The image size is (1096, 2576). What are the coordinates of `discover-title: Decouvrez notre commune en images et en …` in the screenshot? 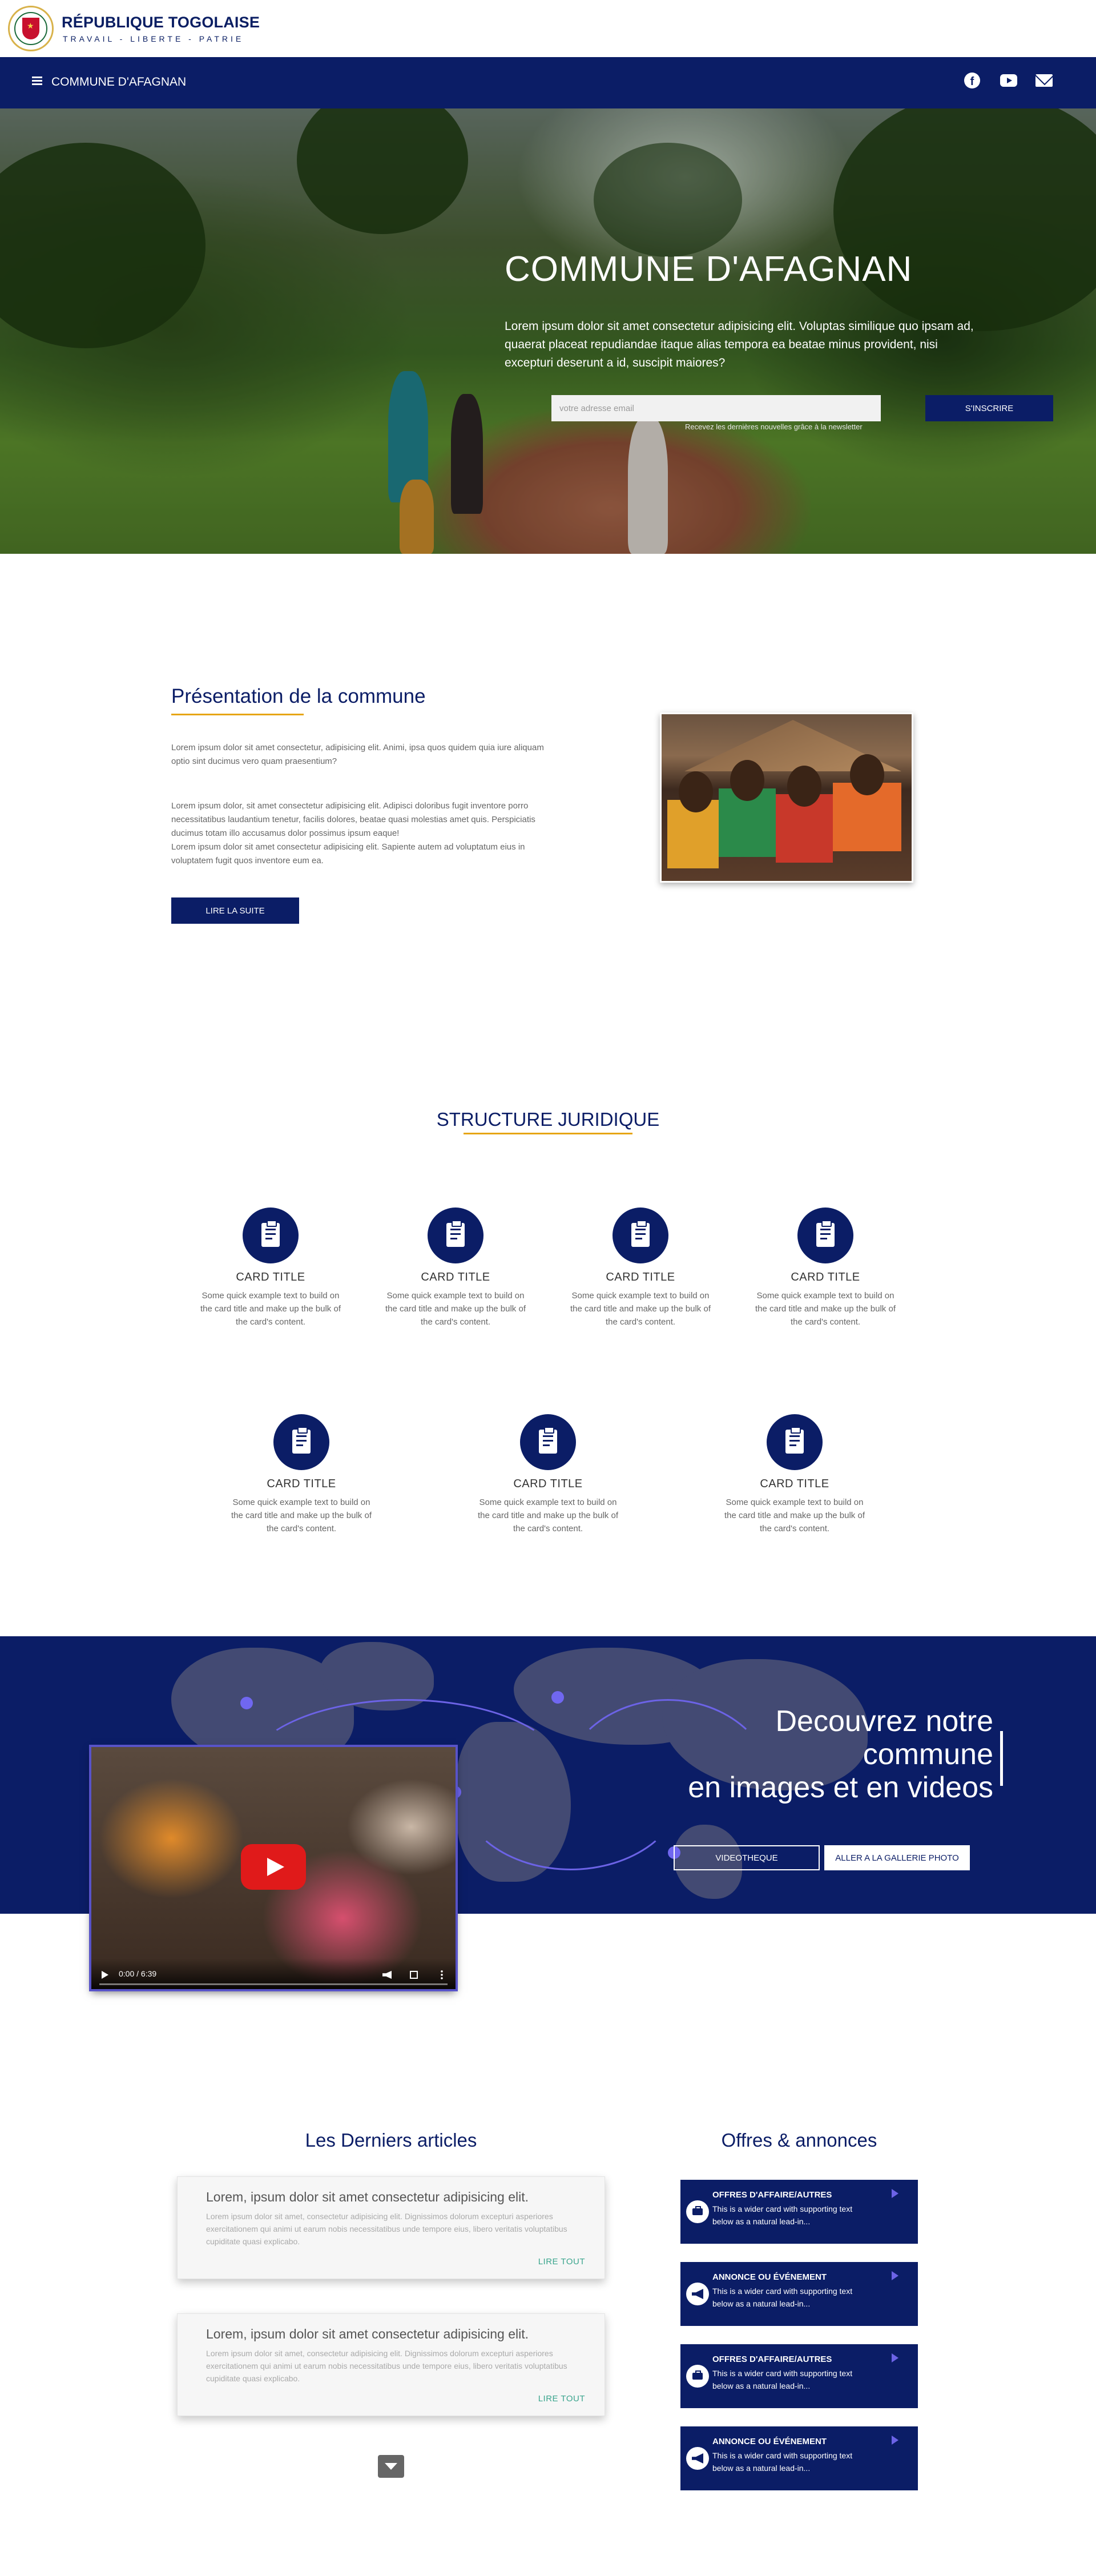 It's located at (810, 1754).